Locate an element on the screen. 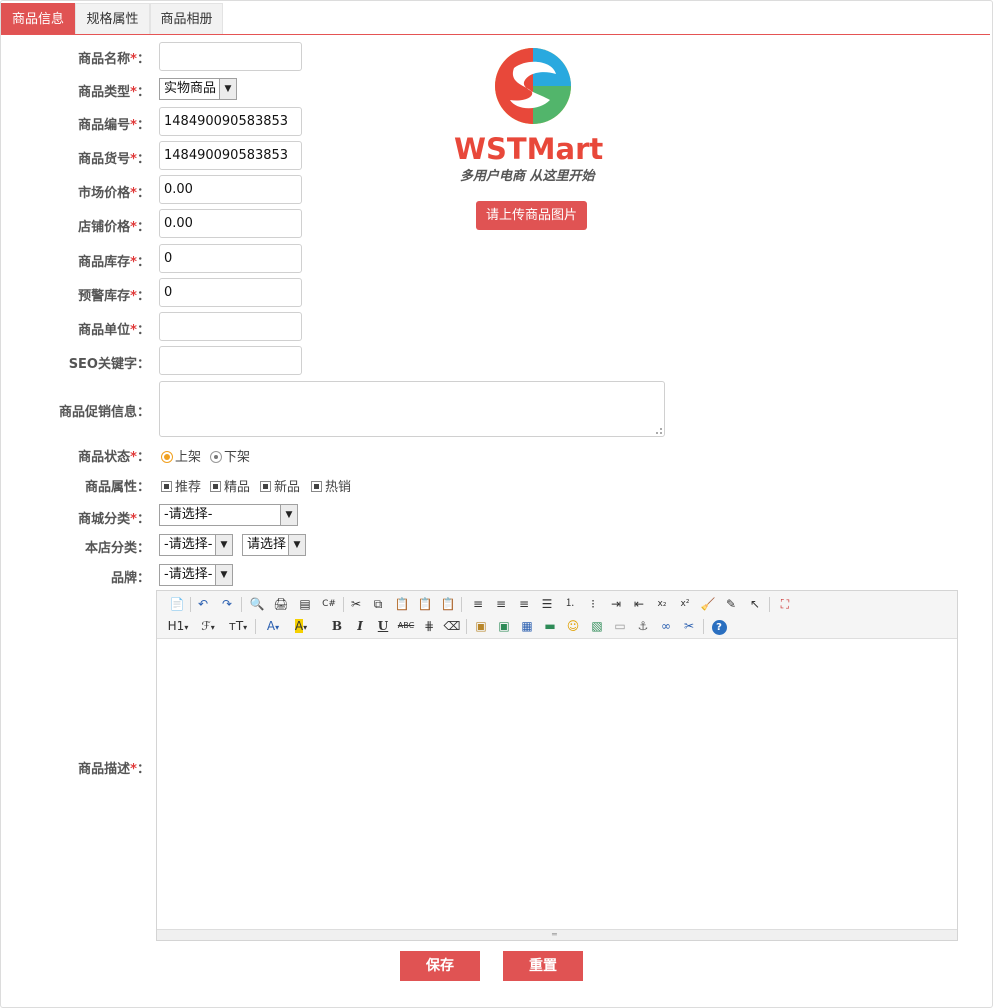 This screenshot has height=1008, width=993. goods-sn-input: 148490090583853 is located at coordinates (230, 121).